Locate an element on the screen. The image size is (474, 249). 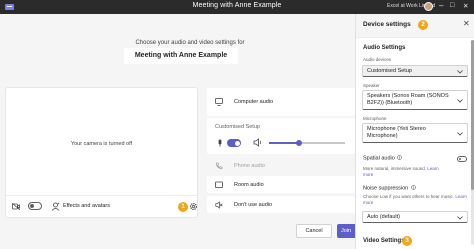
microphone-label: Microphone is located at coordinates (375, 118).